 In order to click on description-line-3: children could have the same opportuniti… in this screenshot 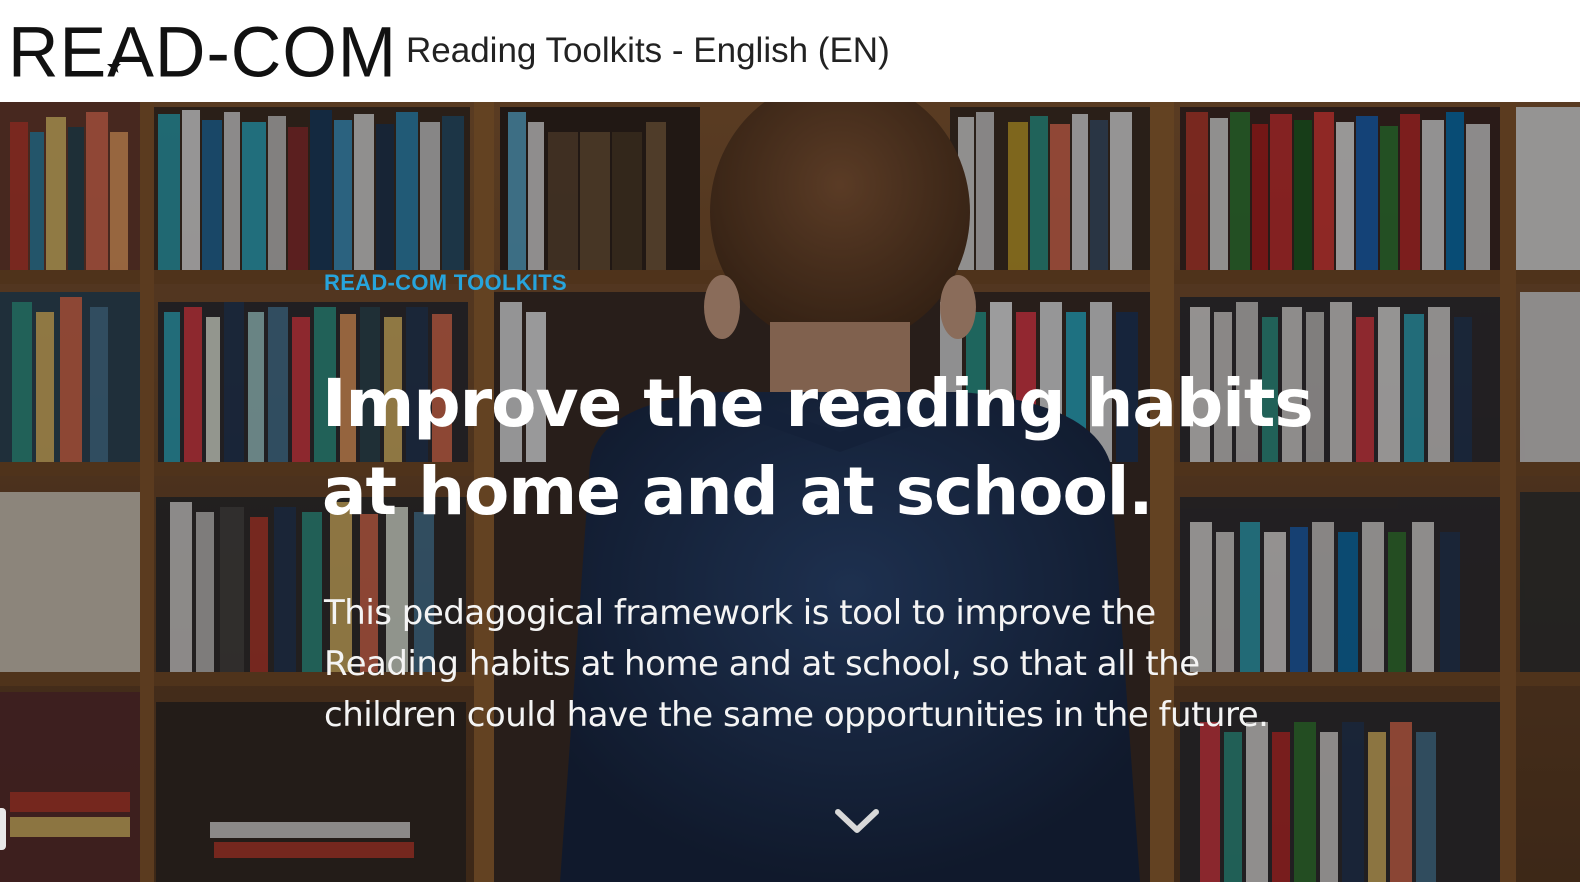, I will do `click(796, 715)`.